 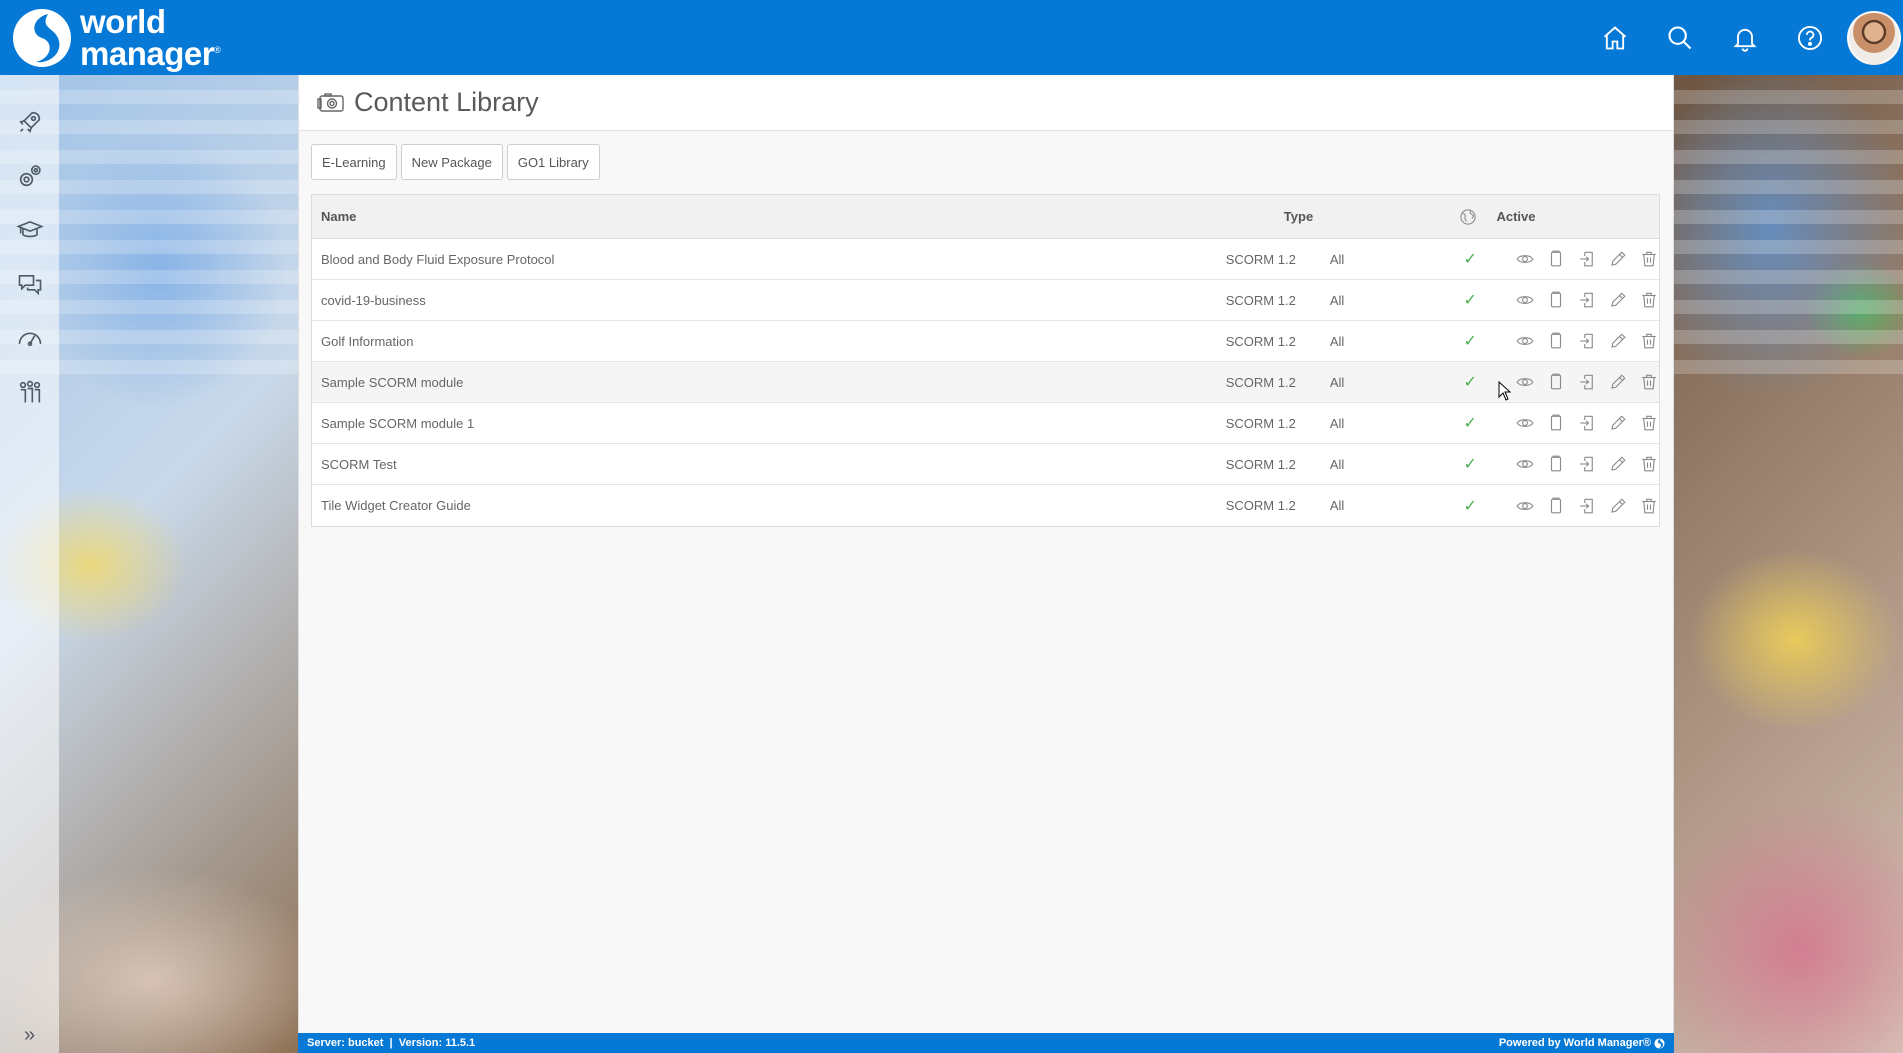 I want to click on home-button, so click(x=1614, y=37).